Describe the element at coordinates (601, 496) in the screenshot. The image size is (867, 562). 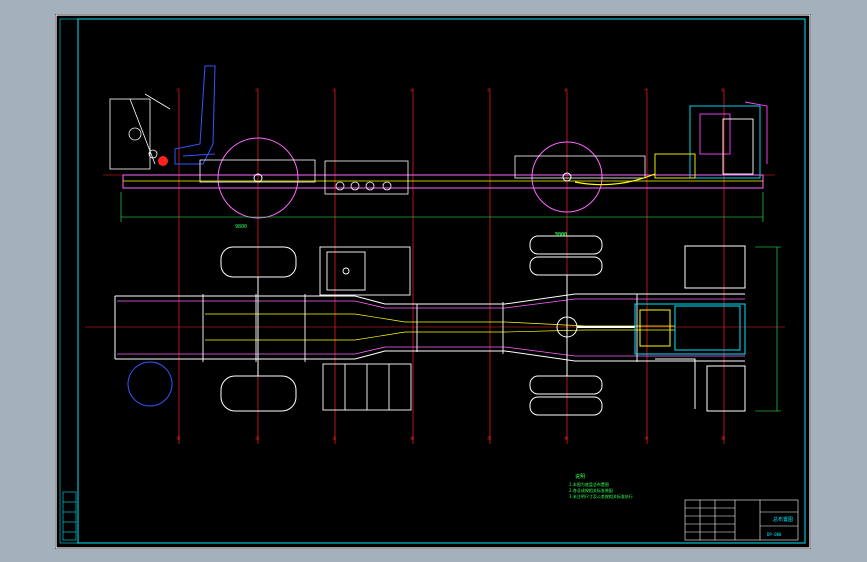
I see `notes-line-3: 3.未注明尺寸及公差按相关标准执行` at that location.